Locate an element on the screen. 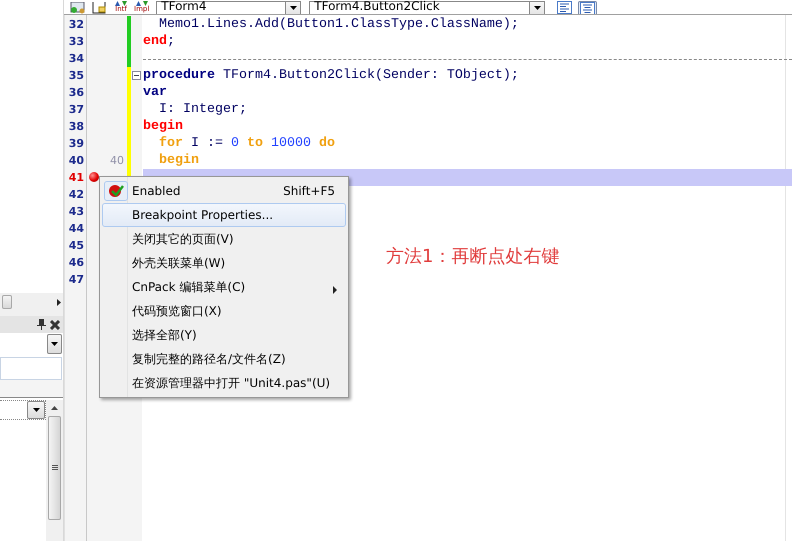  menu-item: 关闭其它的页面(V) is located at coordinates (224, 239).